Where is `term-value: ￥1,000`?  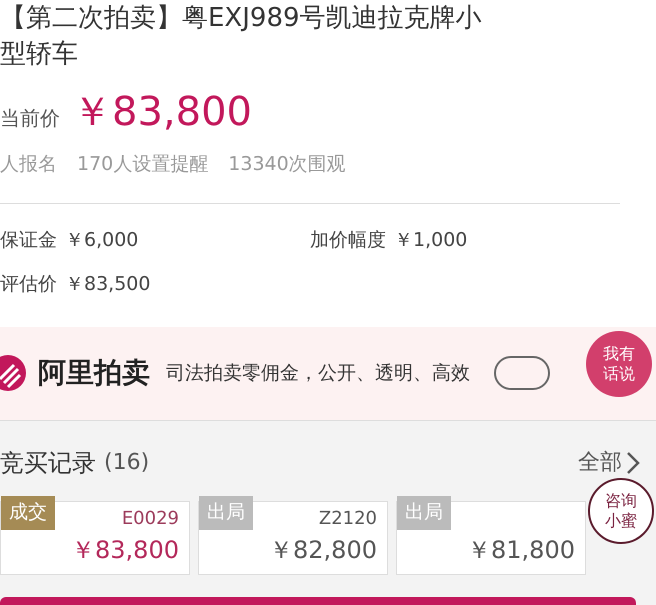 term-value: ￥1,000 is located at coordinates (431, 240).